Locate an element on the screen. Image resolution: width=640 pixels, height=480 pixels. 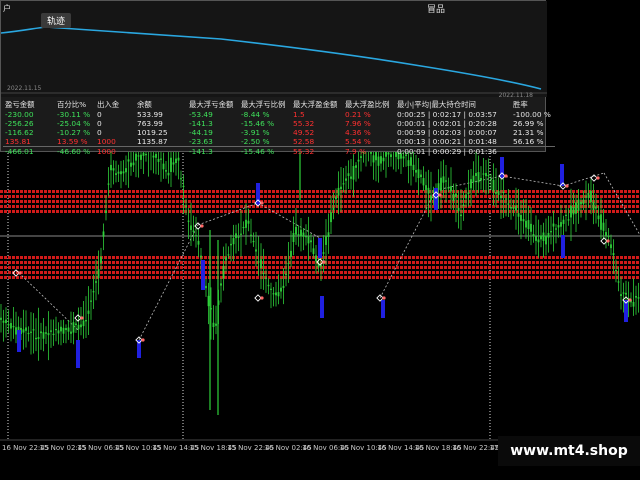
stats-cell: -466.01 is located at coordinates (29, 151).